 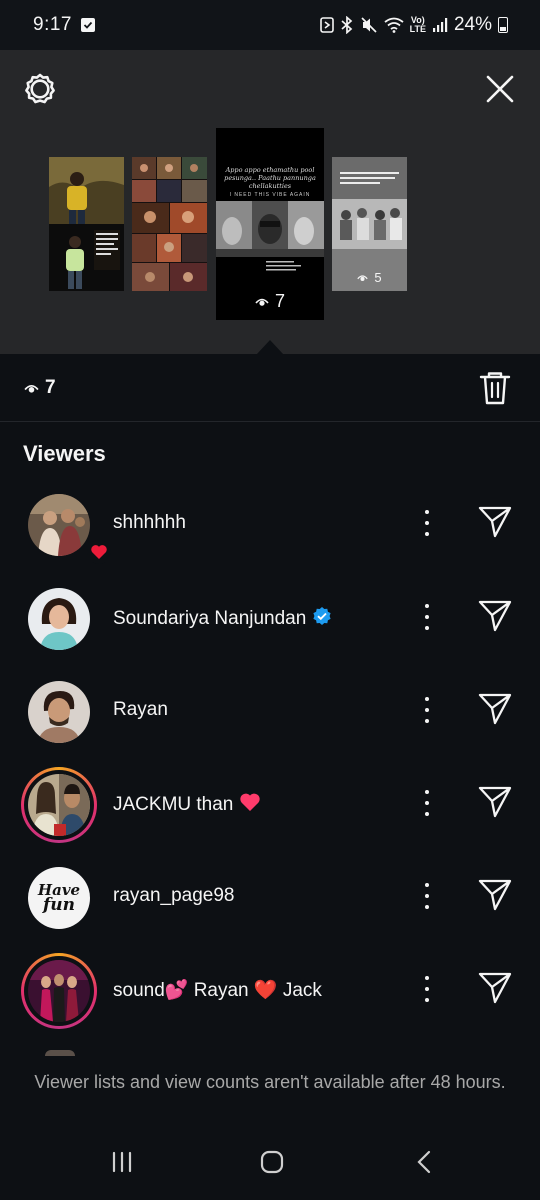 What do you see at coordinates (322, 619) in the screenshot?
I see `verified-badge-icon` at bounding box center [322, 619].